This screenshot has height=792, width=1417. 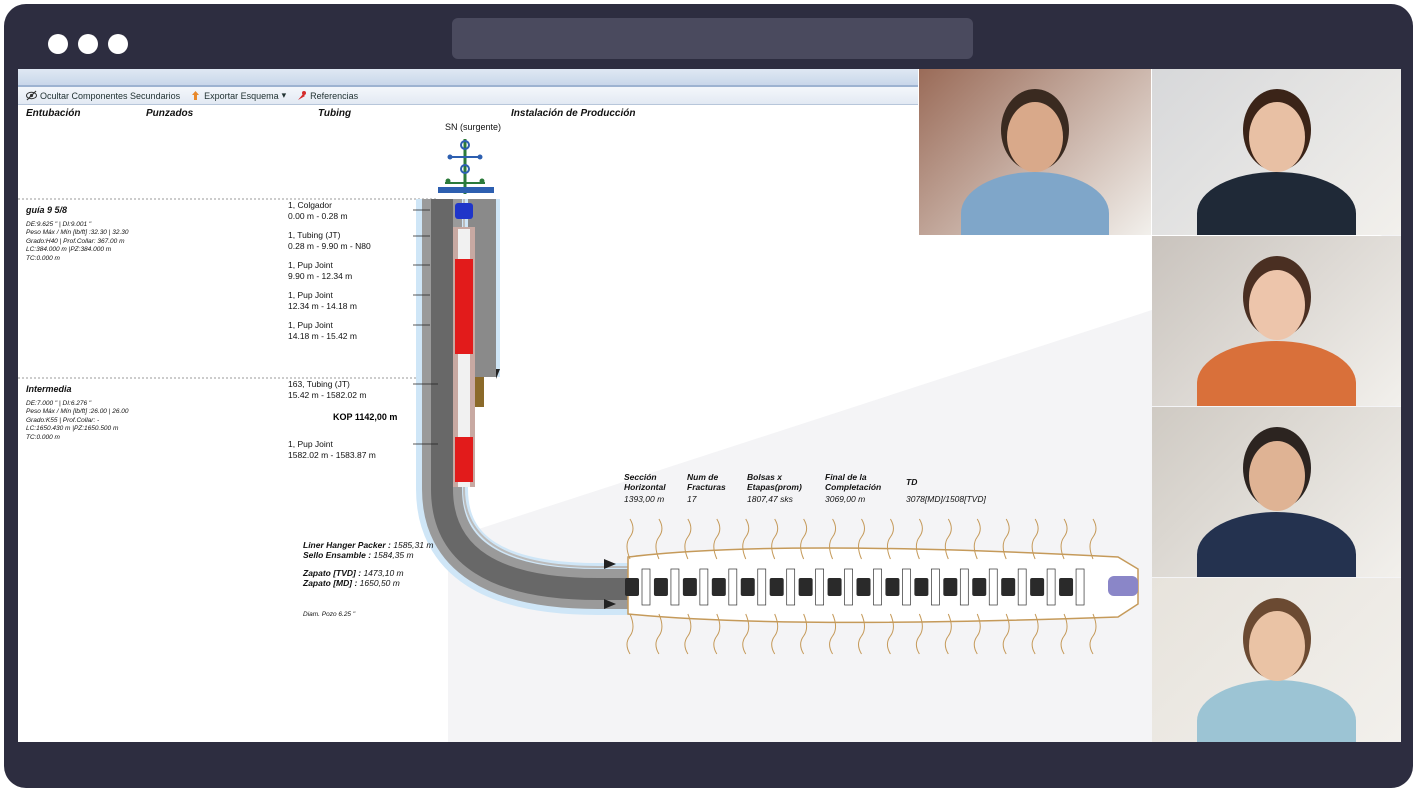 I want to click on casing-title: Intermedia, so click(x=49, y=389).